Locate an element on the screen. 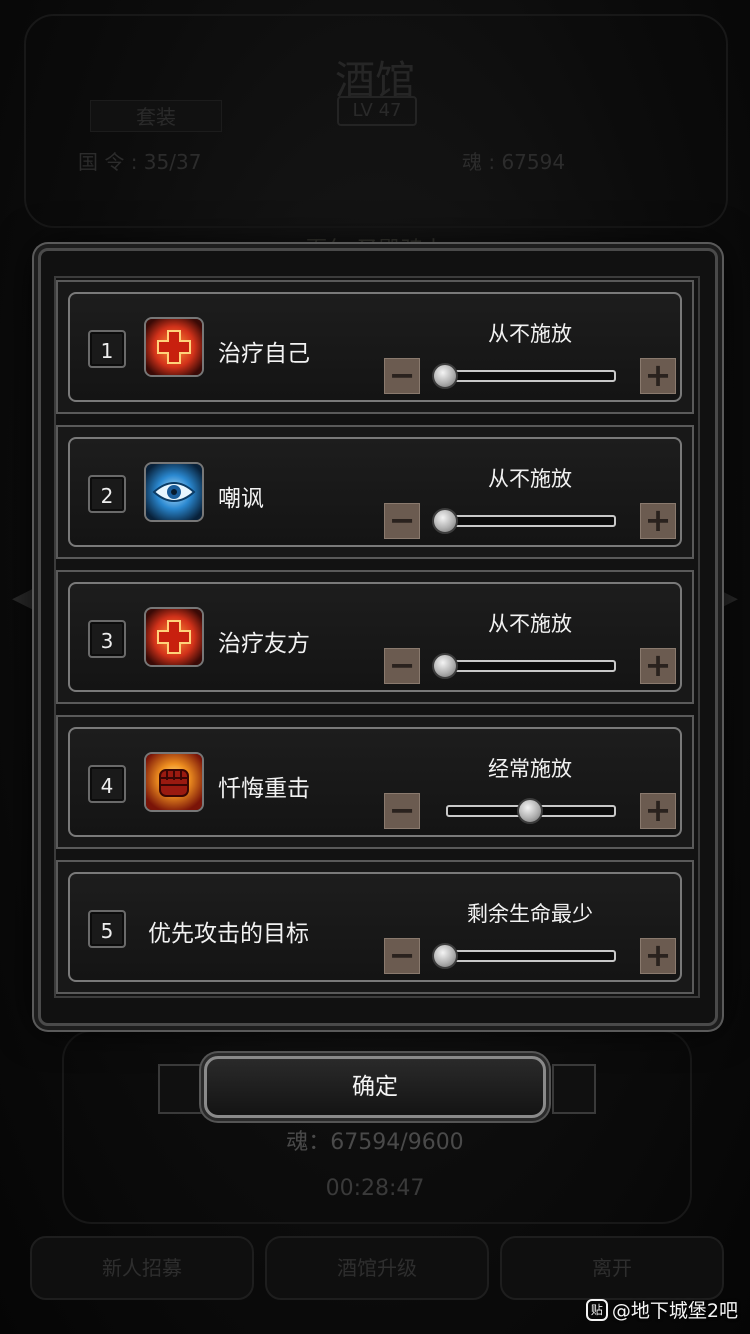 The width and height of the screenshot is (750, 1334). skill-index: 3 is located at coordinates (107, 639).